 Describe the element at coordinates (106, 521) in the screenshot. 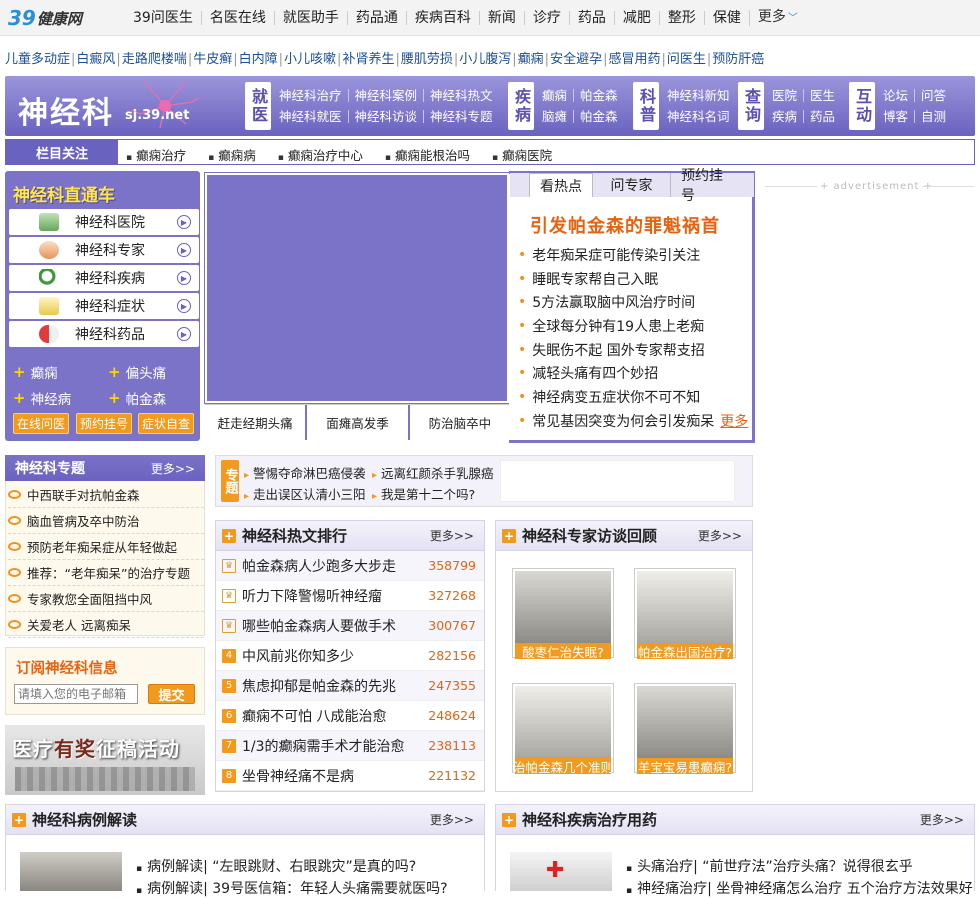

I see `list-item: 脑血管病及卒中防治` at that location.